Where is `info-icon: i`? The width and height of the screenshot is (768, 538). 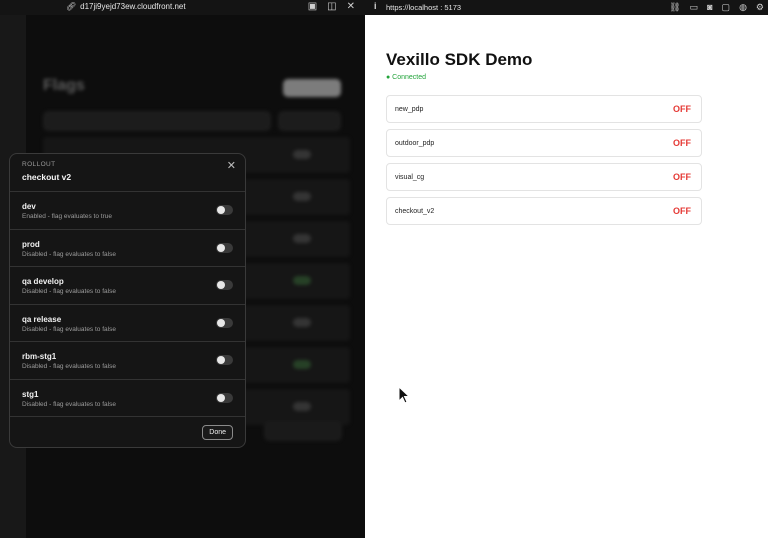
info-icon: i is located at coordinates (375, 6).